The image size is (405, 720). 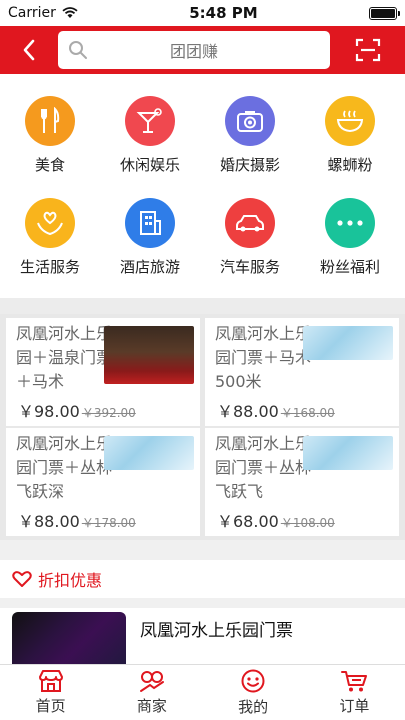 What do you see at coordinates (354, 681) in the screenshot?
I see `cart-icon` at bounding box center [354, 681].